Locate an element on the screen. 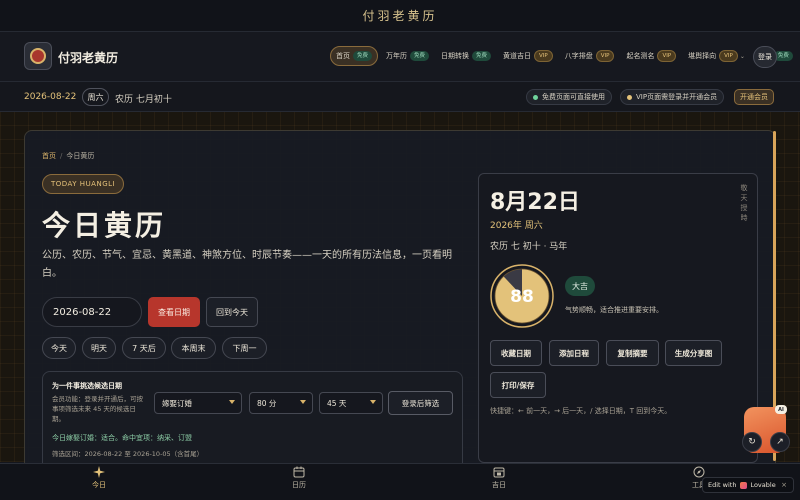 The width and height of the screenshot is (800, 500). add-schedule-button: 添加日程 is located at coordinates (574, 353).